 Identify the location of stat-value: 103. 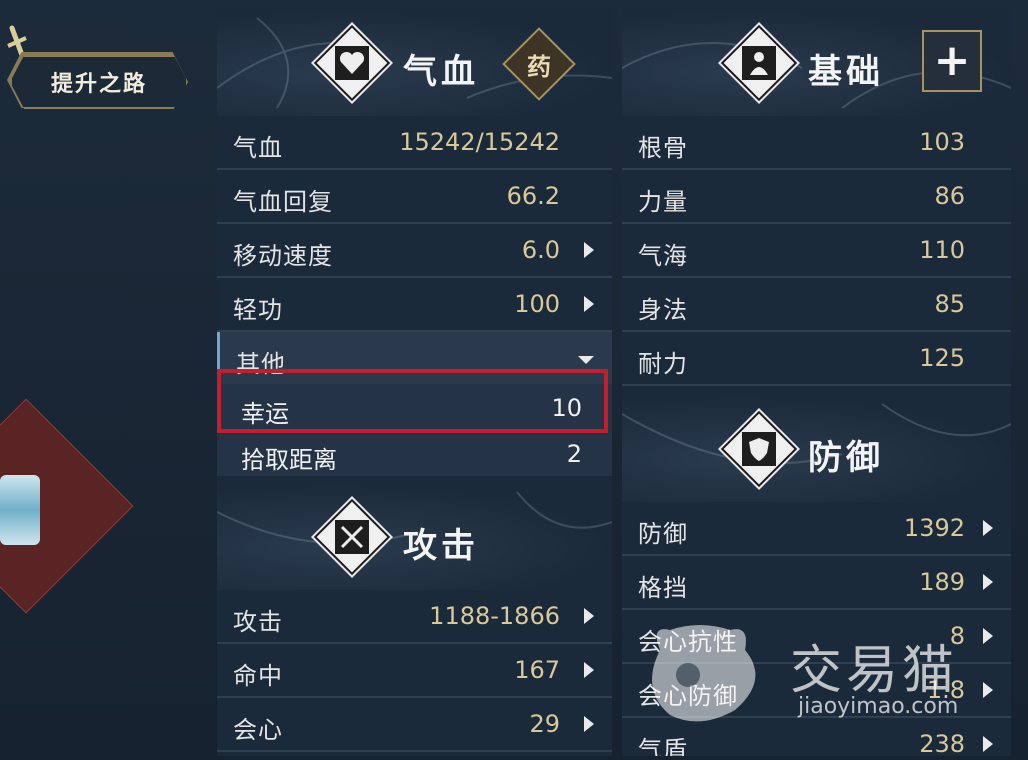
(942, 142).